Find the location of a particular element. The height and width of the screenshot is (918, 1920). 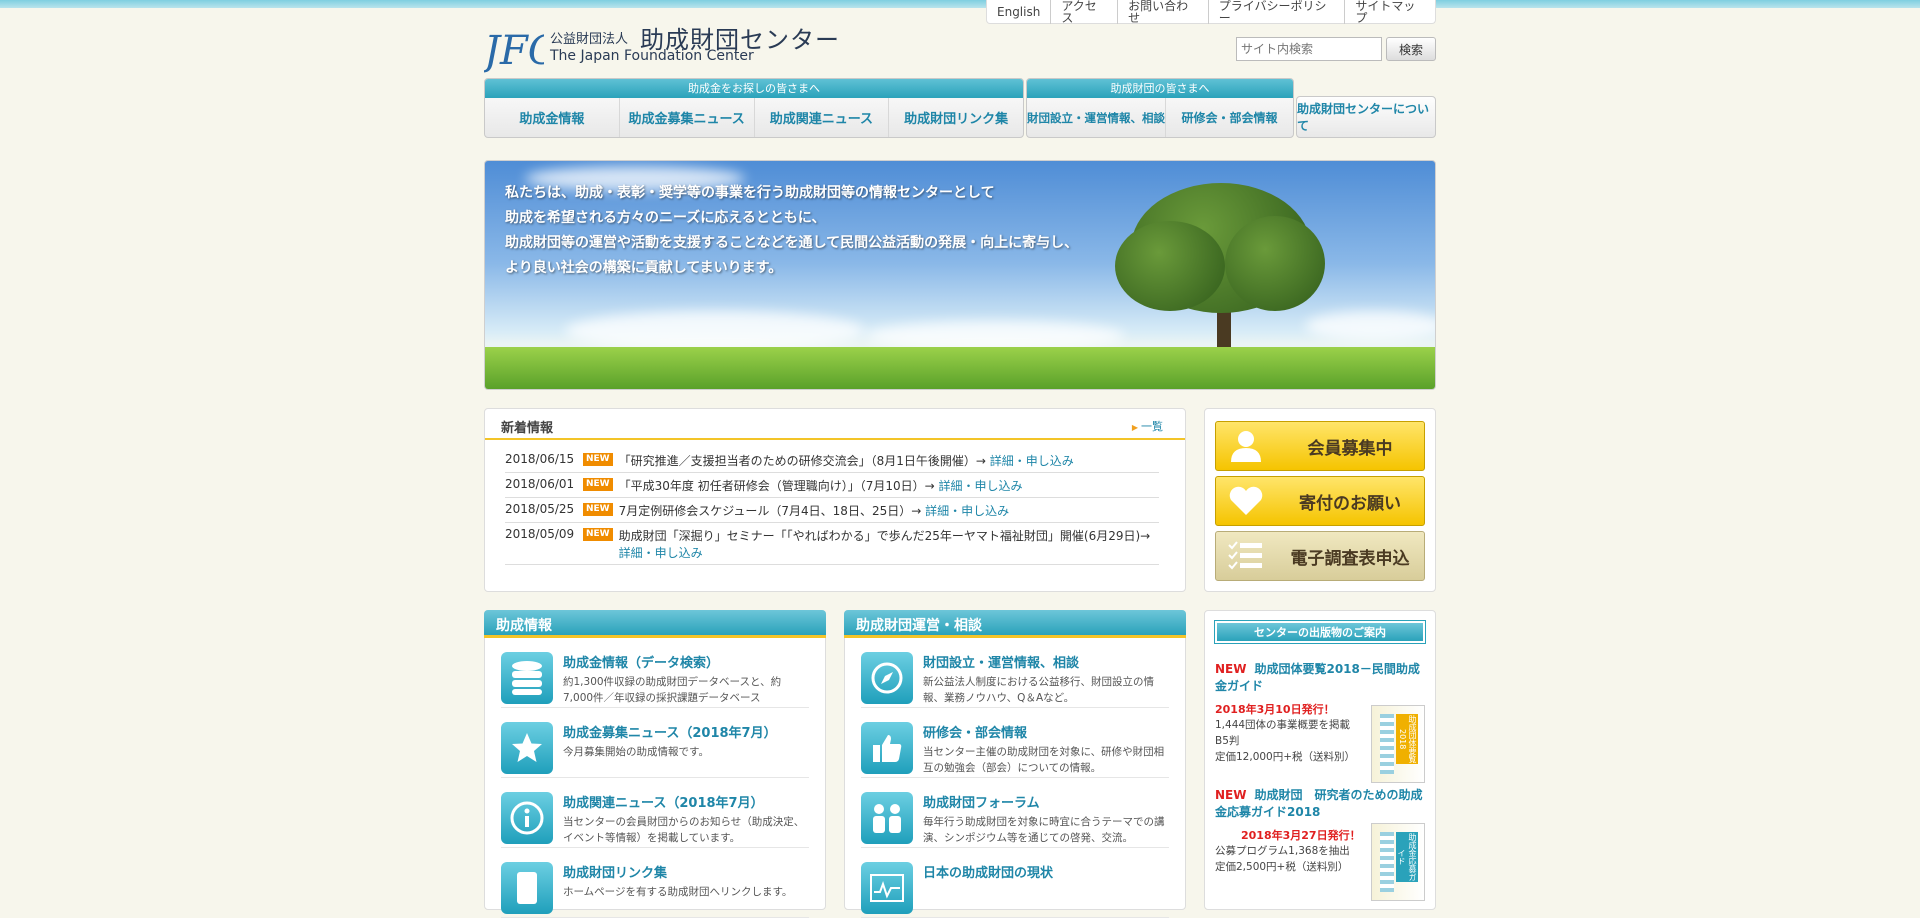

entry-title: 財団設立・運営情報、相談 is located at coordinates (1001, 663).